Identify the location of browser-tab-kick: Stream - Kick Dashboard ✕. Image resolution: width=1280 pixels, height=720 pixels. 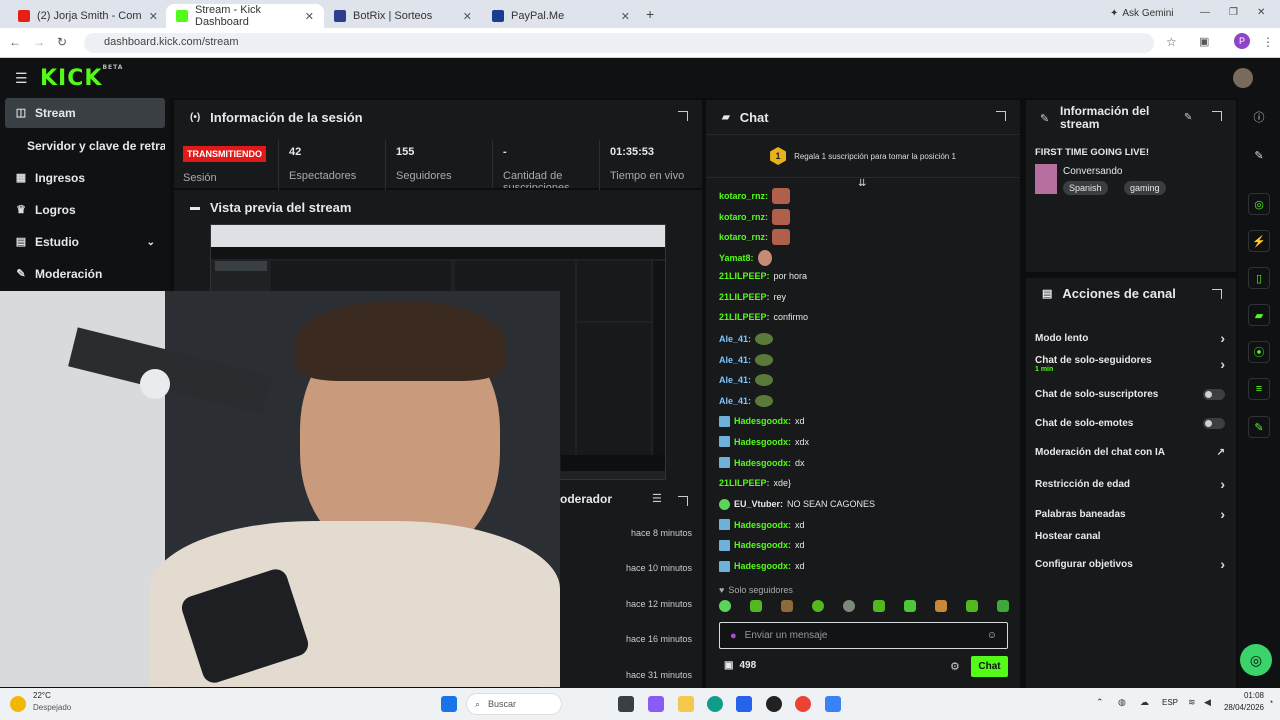
(245, 16).